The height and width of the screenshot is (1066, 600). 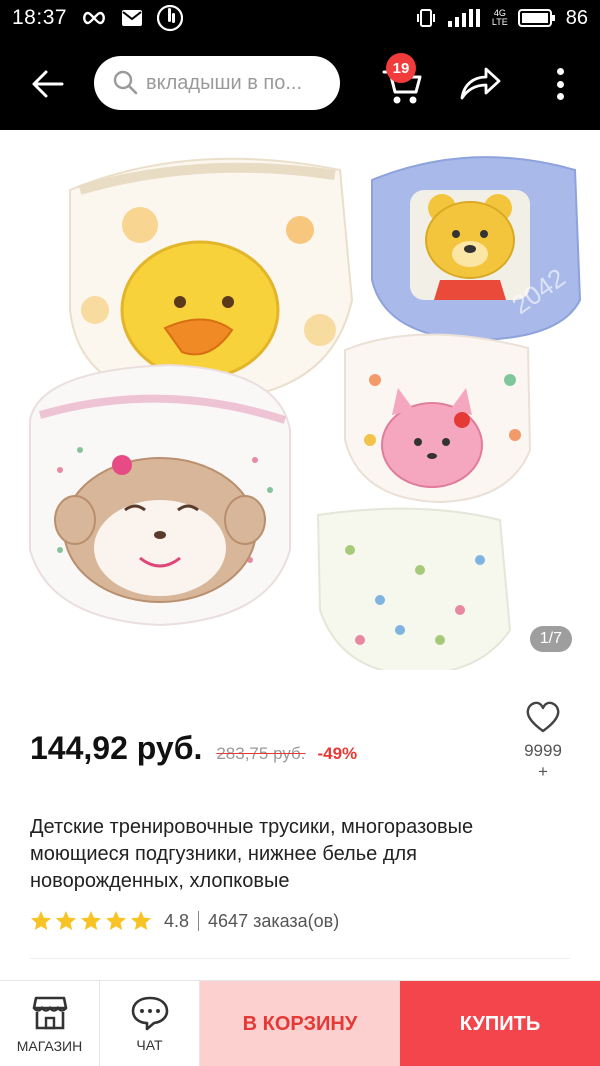 I want to click on monkey-panties-image, so click(x=160, y=495).